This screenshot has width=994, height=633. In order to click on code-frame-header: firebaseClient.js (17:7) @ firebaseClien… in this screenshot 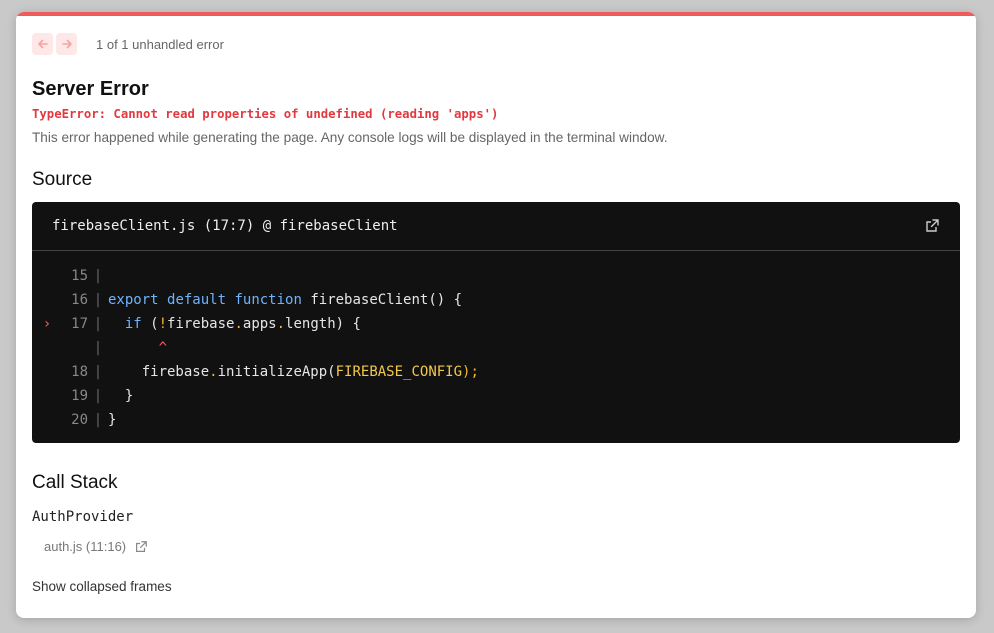, I will do `click(496, 226)`.